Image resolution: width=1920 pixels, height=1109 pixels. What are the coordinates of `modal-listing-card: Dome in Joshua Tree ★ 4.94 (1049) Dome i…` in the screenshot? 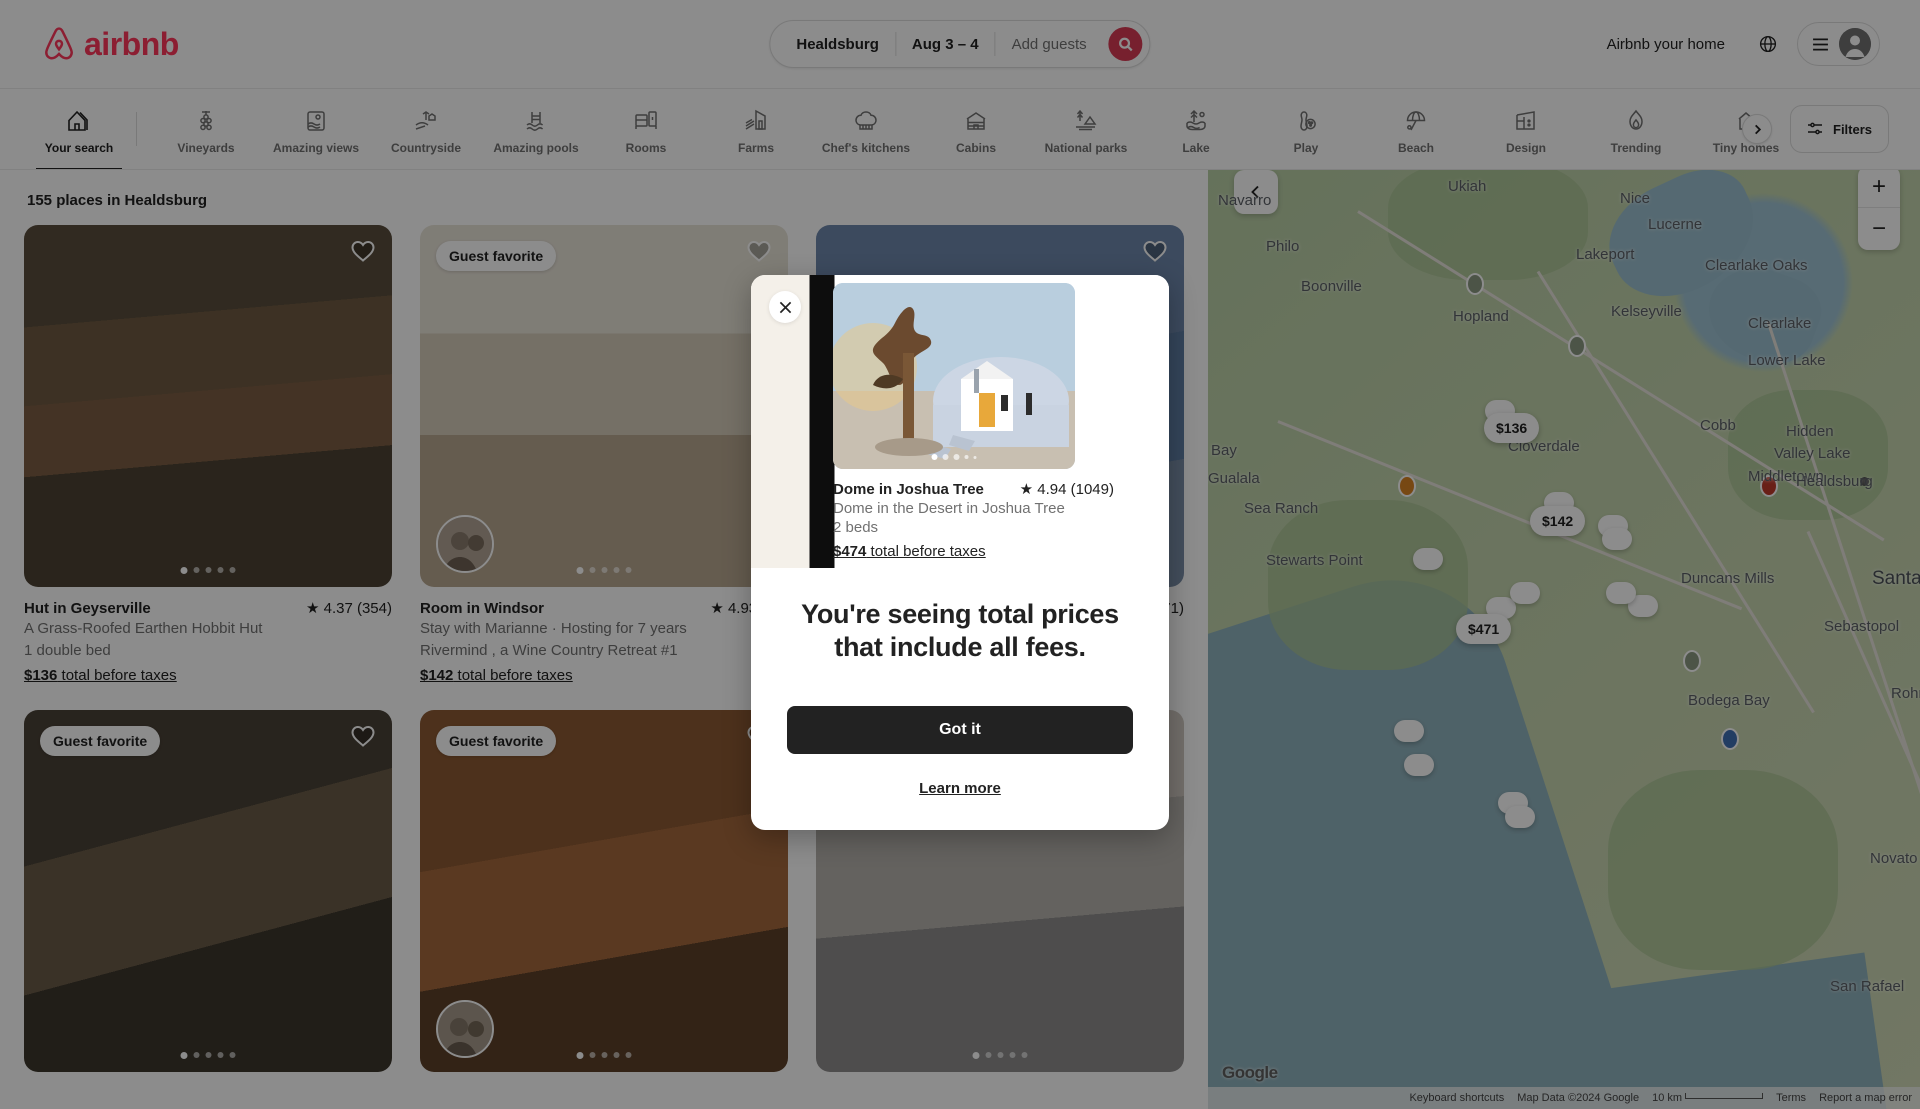 It's located at (973, 417).